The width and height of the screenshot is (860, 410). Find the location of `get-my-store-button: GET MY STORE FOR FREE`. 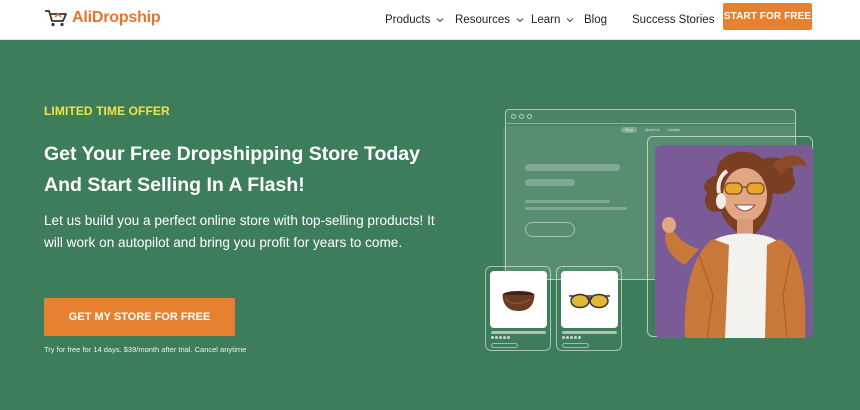

get-my-store-button: GET MY STORE FOR FREE is located at coordinates (139, 317).